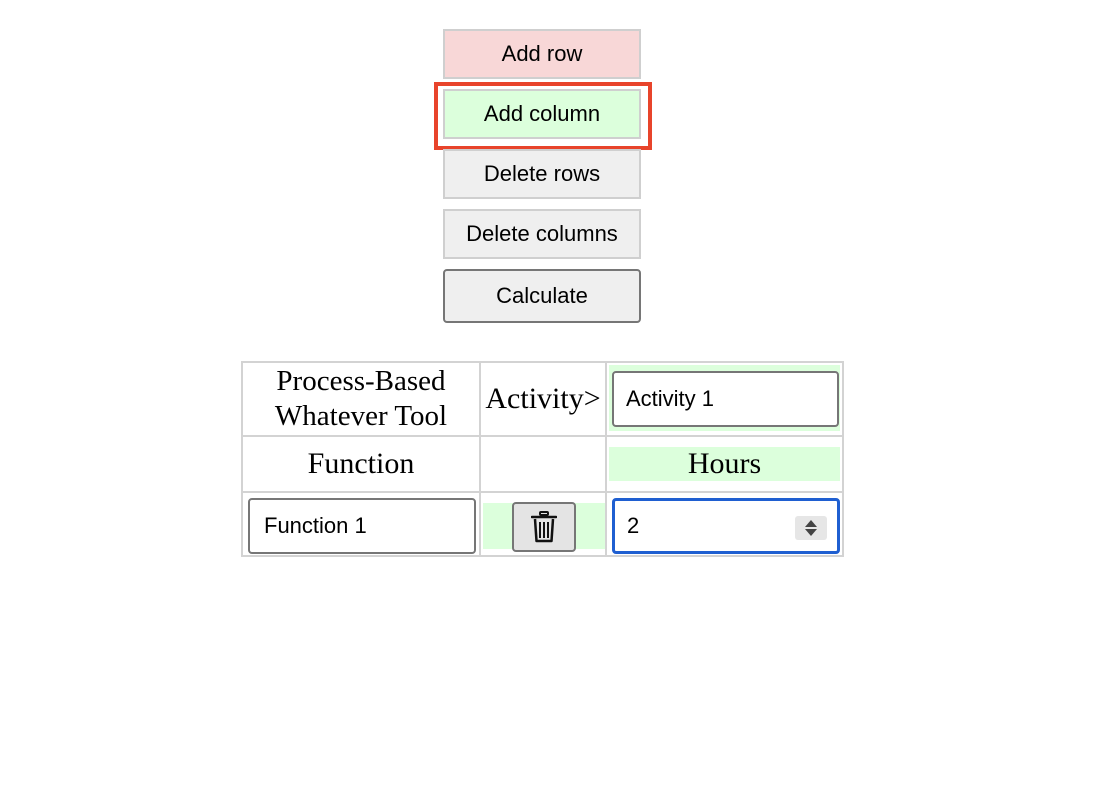  I want to click on delete-row-cell, so click(544, 524).